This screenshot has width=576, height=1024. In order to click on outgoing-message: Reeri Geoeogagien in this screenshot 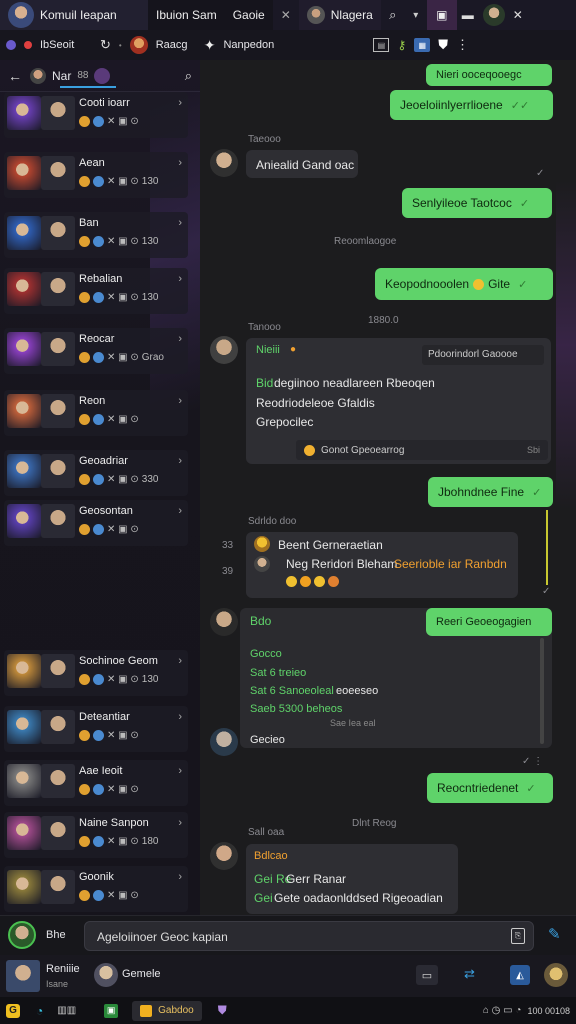, I will do `click(489, 622)`.